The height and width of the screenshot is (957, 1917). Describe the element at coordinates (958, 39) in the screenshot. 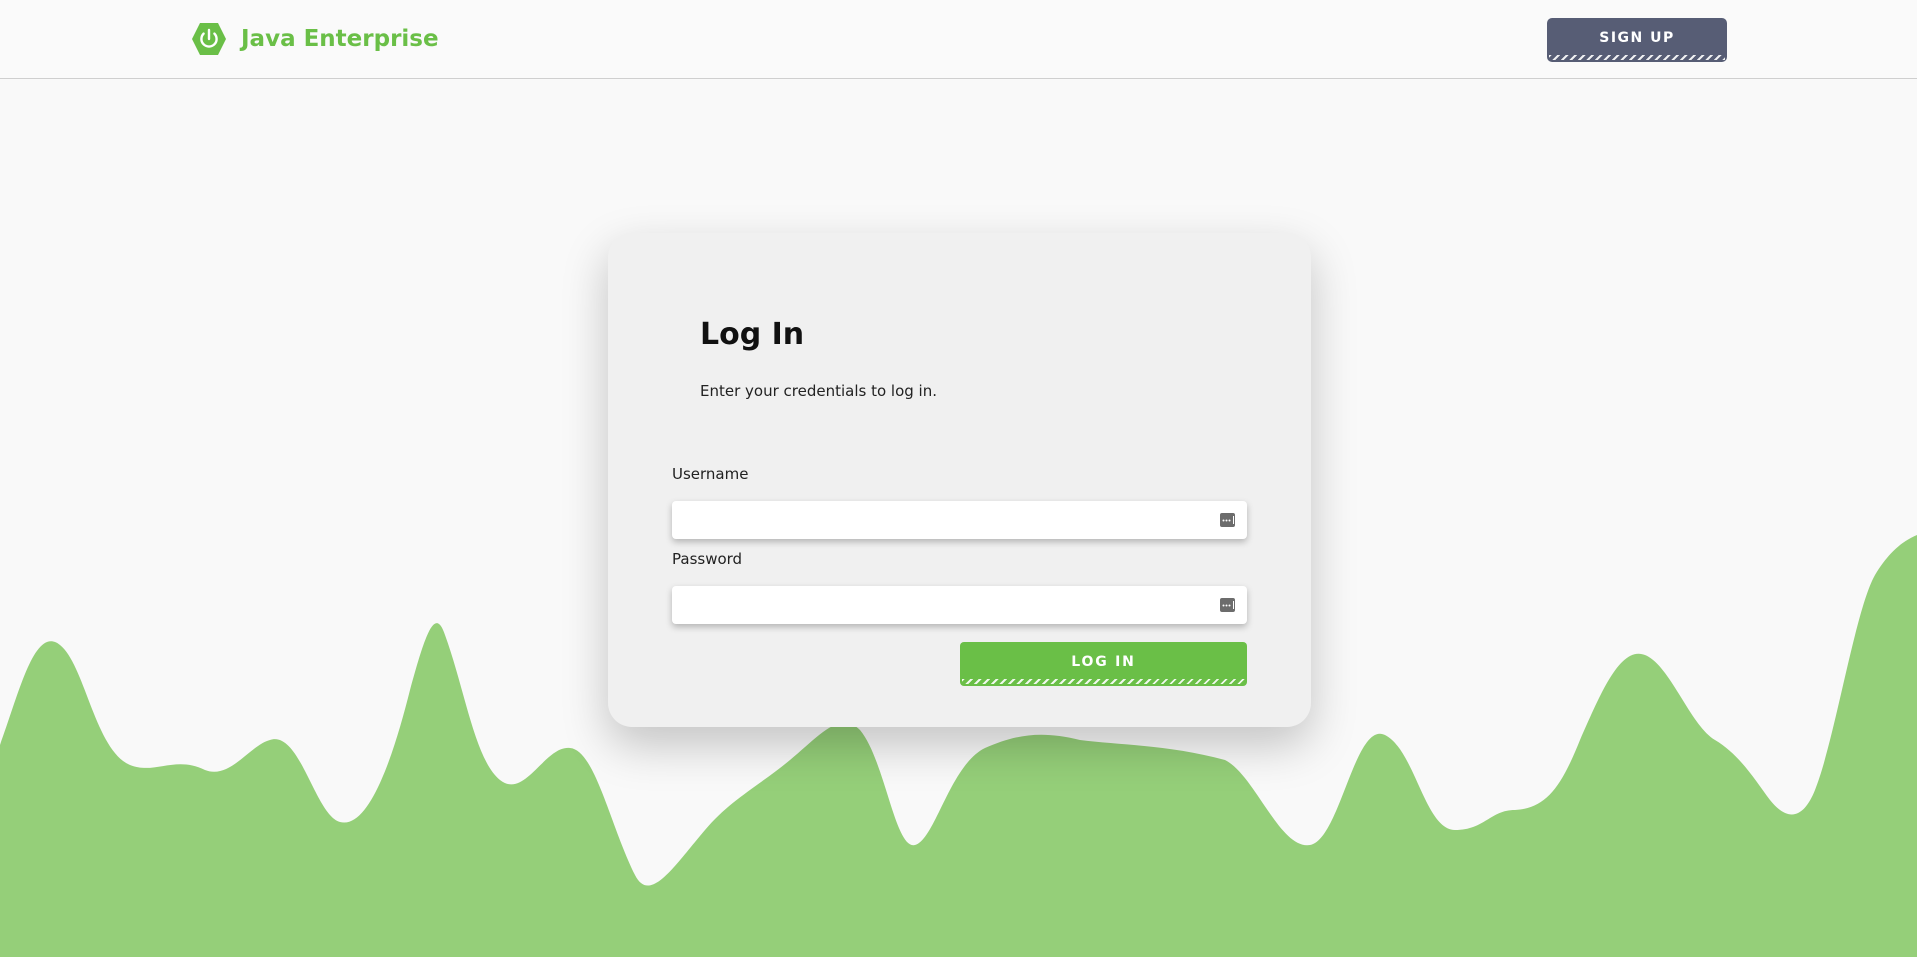

I see `top-navbar: Java Enterprise SIGN UP` at that location.